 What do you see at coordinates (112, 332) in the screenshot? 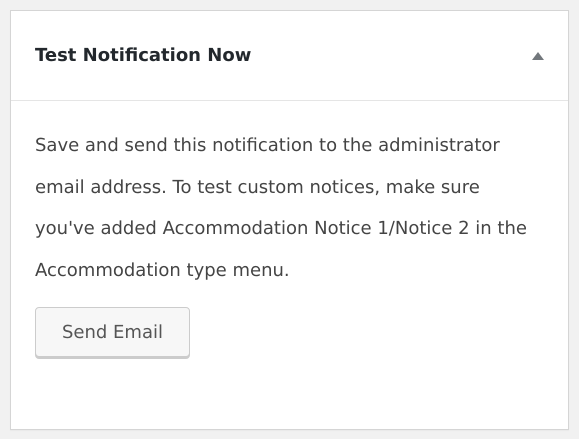
I see `send-email-button: Send Email` at bounding box center [112, 332].